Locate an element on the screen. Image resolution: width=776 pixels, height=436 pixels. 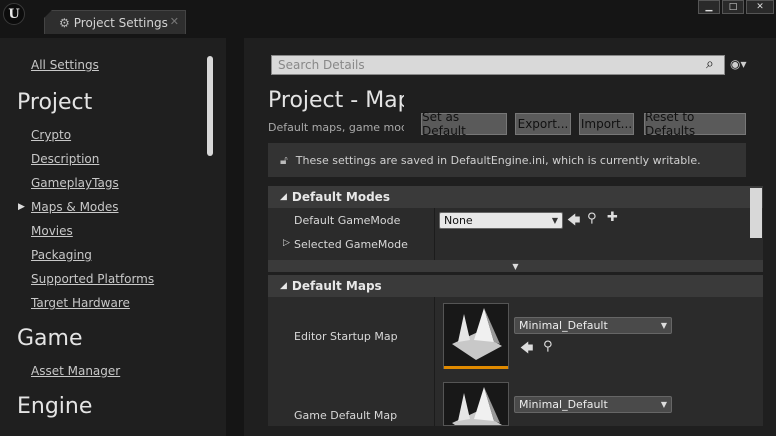
add-plus-icon: ✚ is located at coordinates (612, 217).